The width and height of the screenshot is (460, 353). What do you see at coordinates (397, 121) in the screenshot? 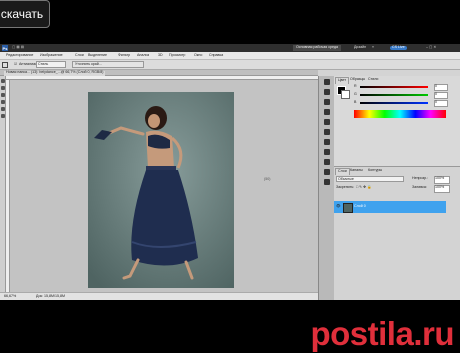
I see `color-panel: Цвет Образцы Стили R 0 G 0 B 0` at bounding box center [397, 121].